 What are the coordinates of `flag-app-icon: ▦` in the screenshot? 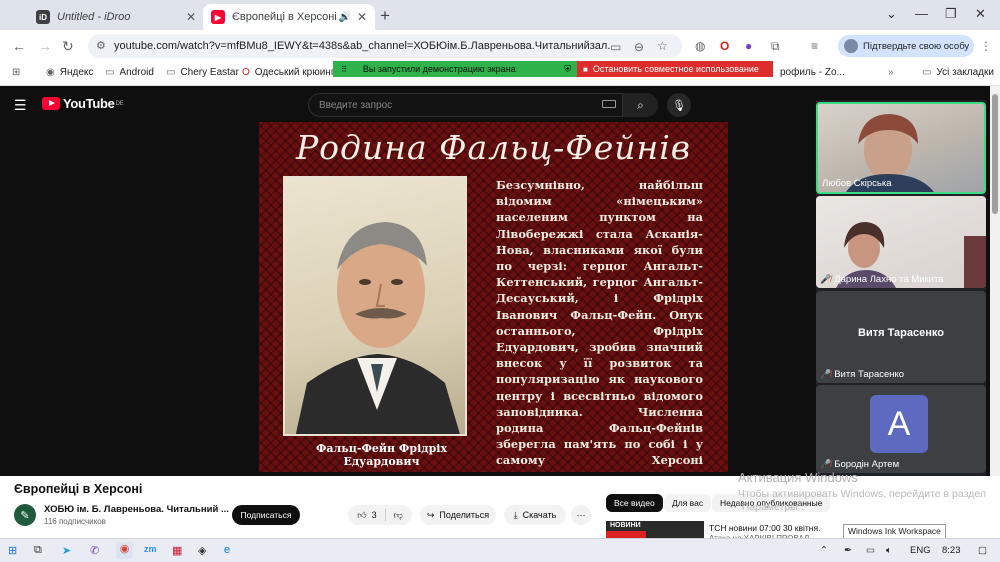 It's located at (177, 550).